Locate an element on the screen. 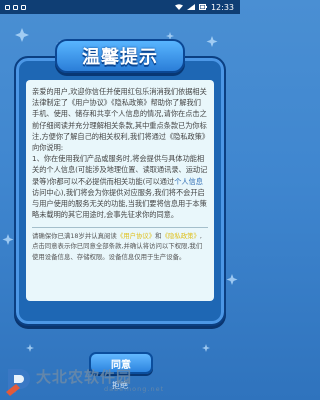 The image size is (320, 400). dialog-title: 温馨提示 is located at coordinates (120, 57).